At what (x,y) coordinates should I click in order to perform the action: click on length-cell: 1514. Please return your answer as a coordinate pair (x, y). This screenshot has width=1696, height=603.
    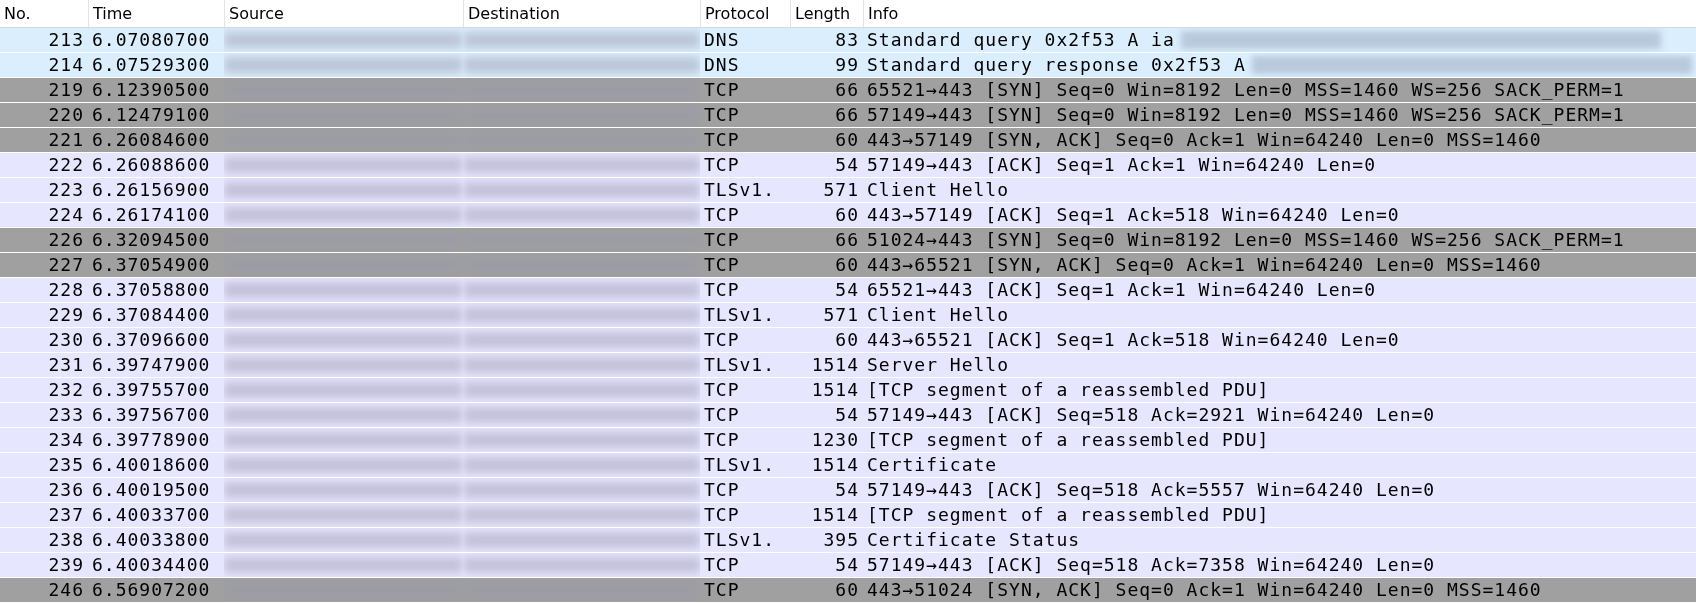
    Looking at the image, I should click on (835, 465).